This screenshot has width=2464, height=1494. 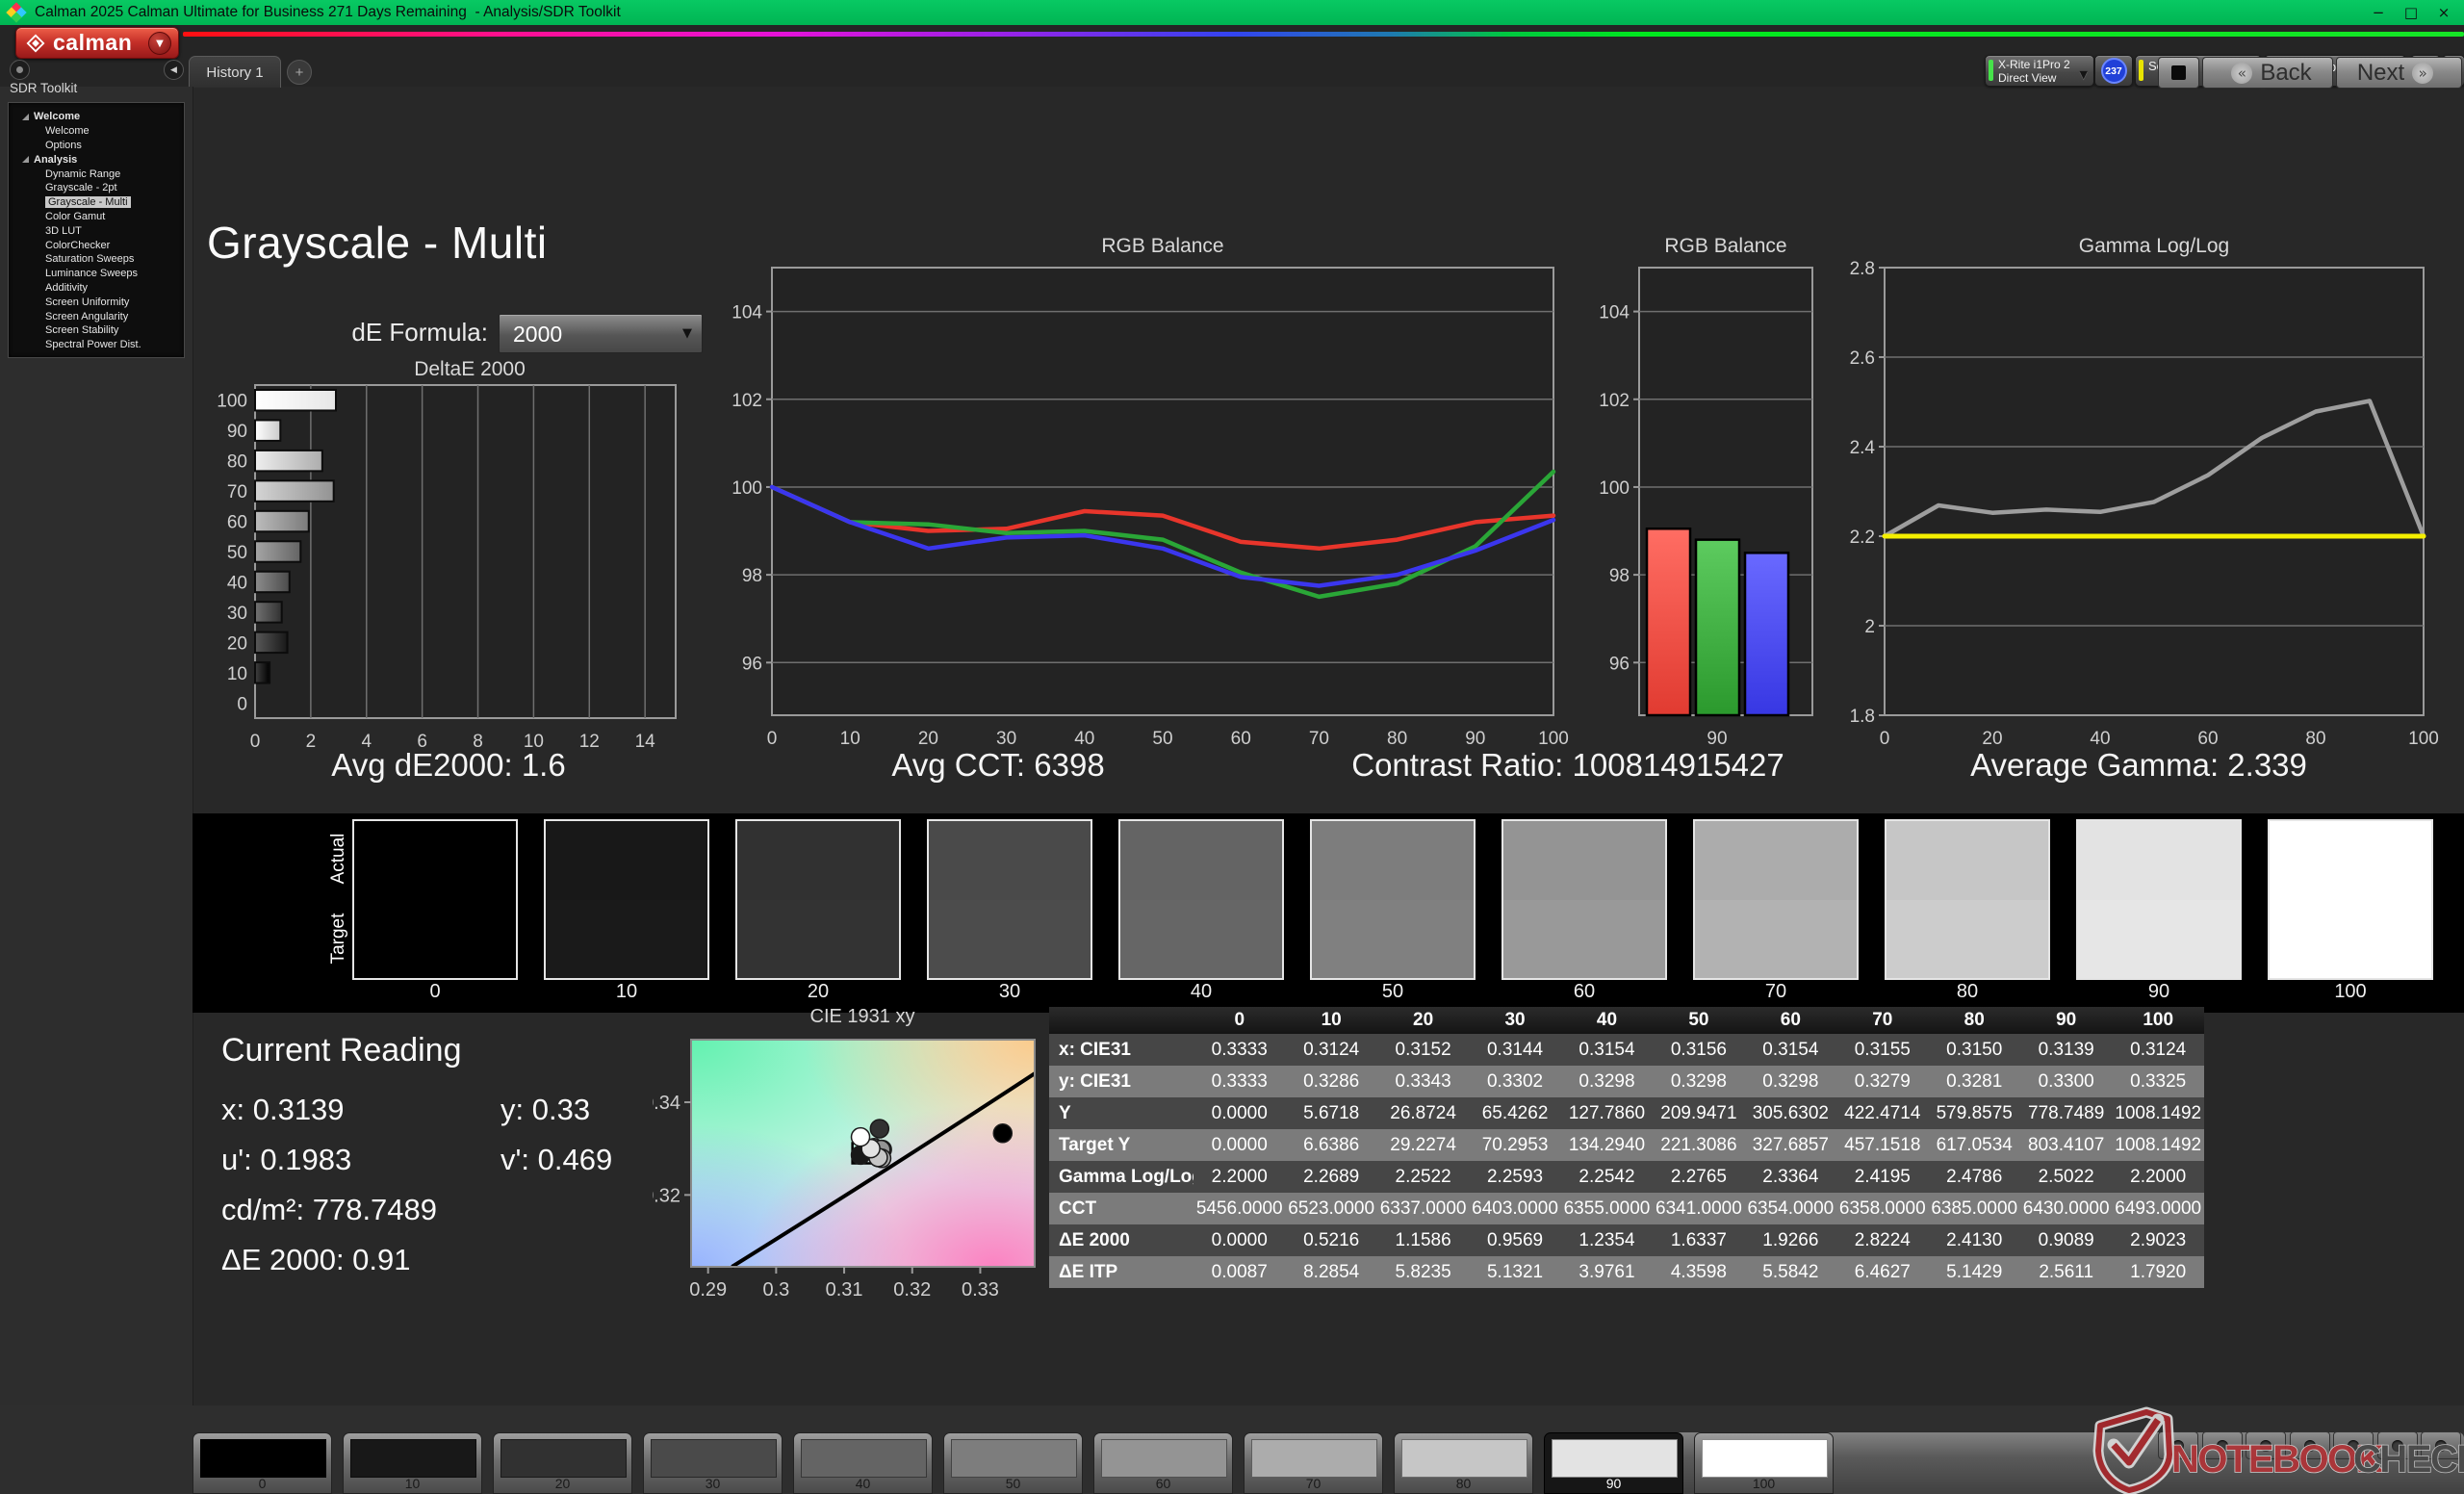 I want to click on back-button: « Back, so click(x=2267, y=73).